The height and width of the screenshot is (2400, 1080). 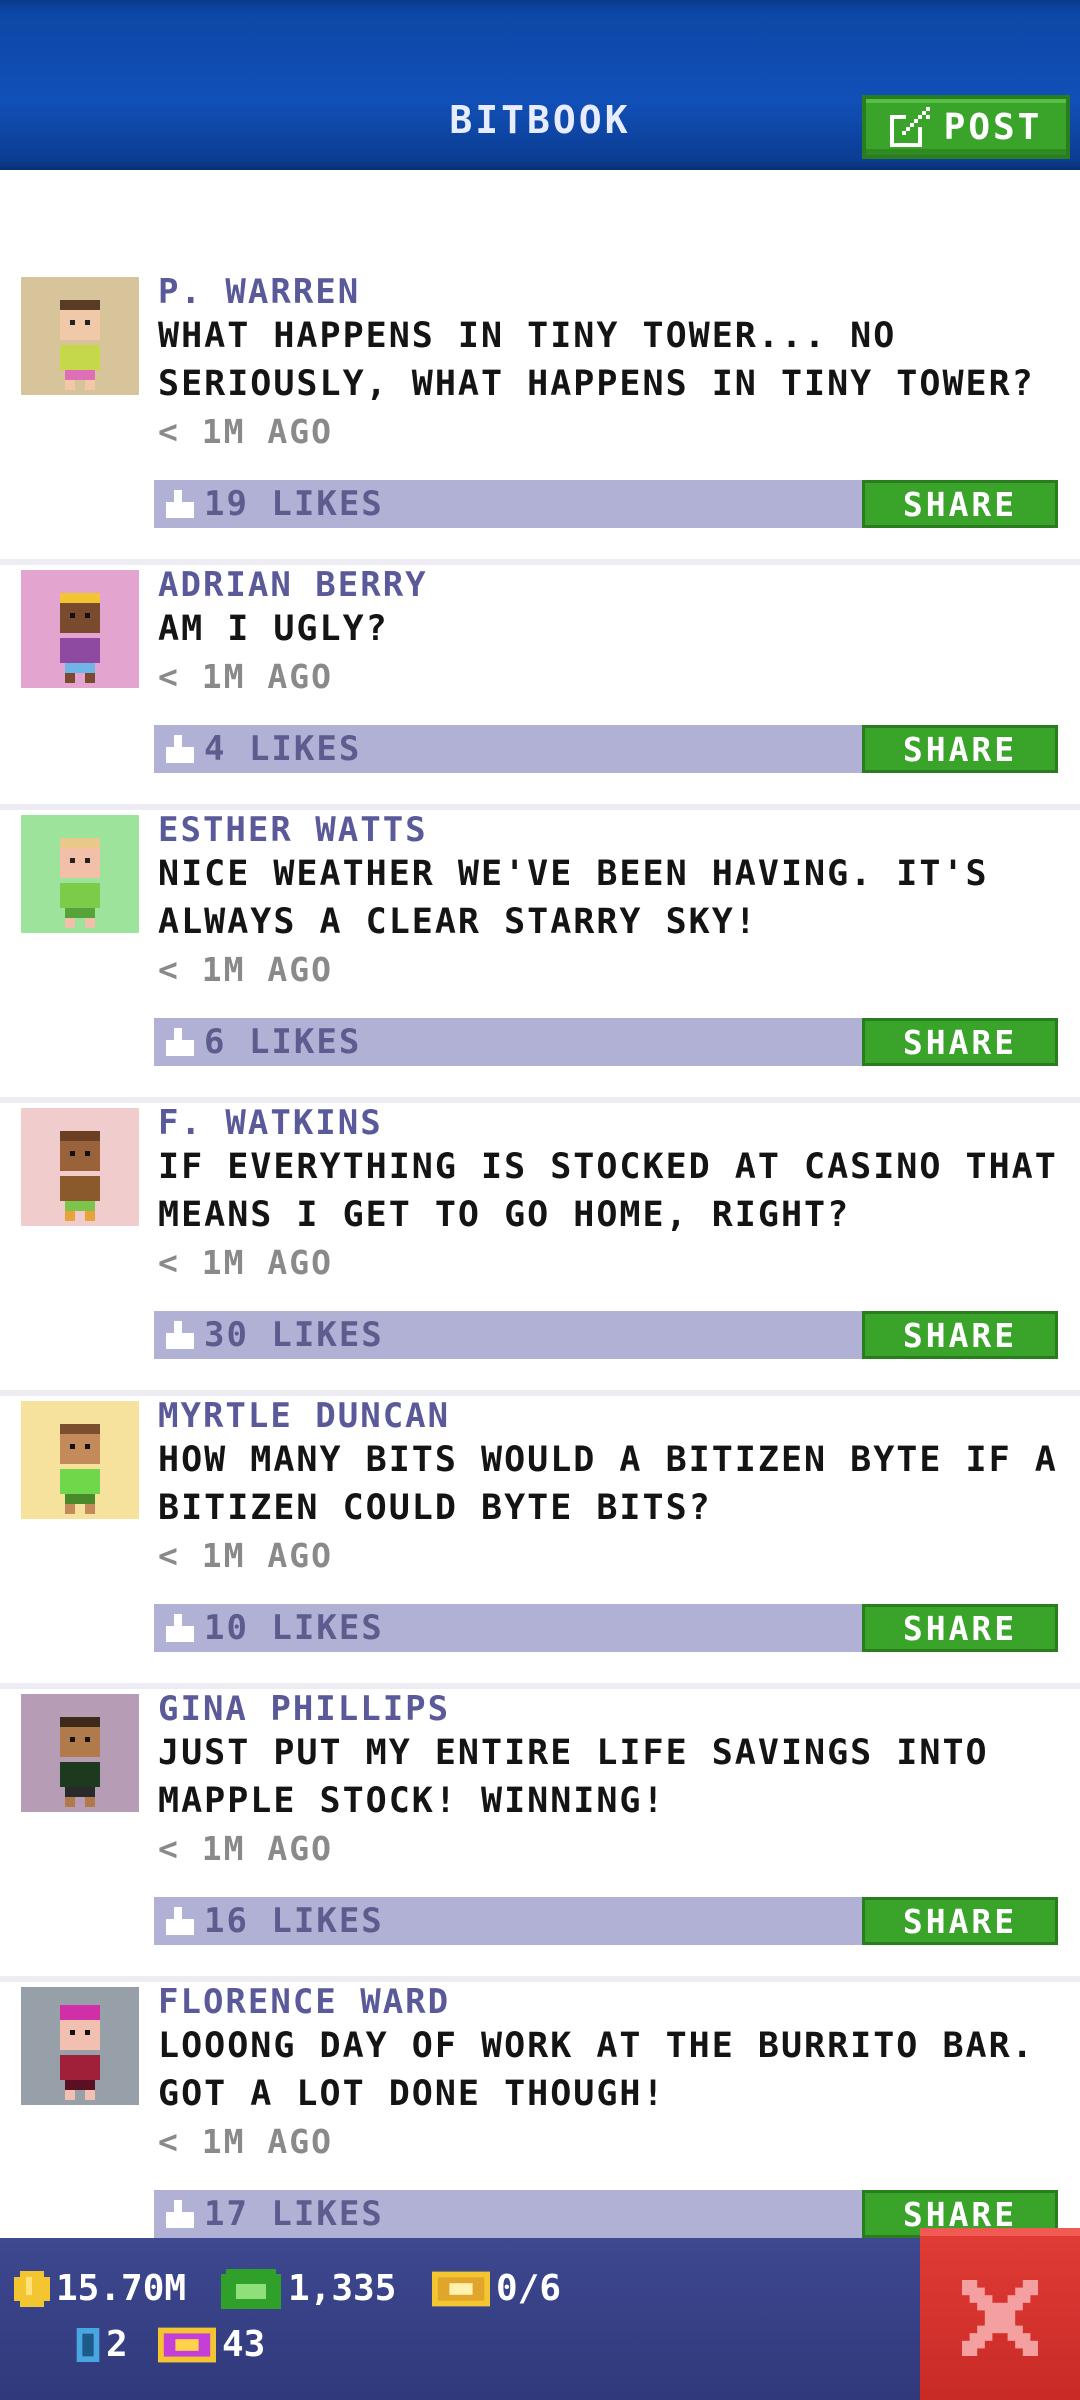 What do you see at coordinates (1000, 2318) in the screenshot?
I see `close-icon` at bounding box center [1000, 2318].